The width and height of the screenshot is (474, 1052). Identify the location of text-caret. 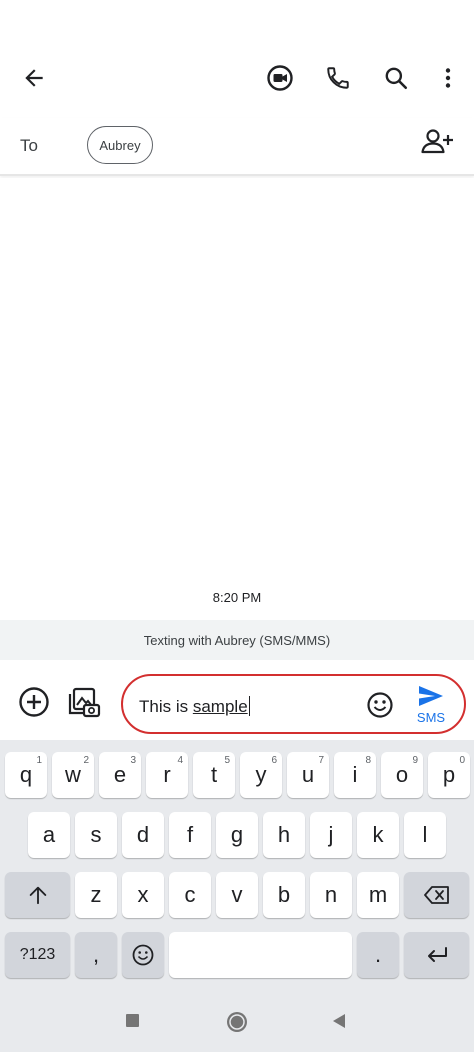
(249, 706).